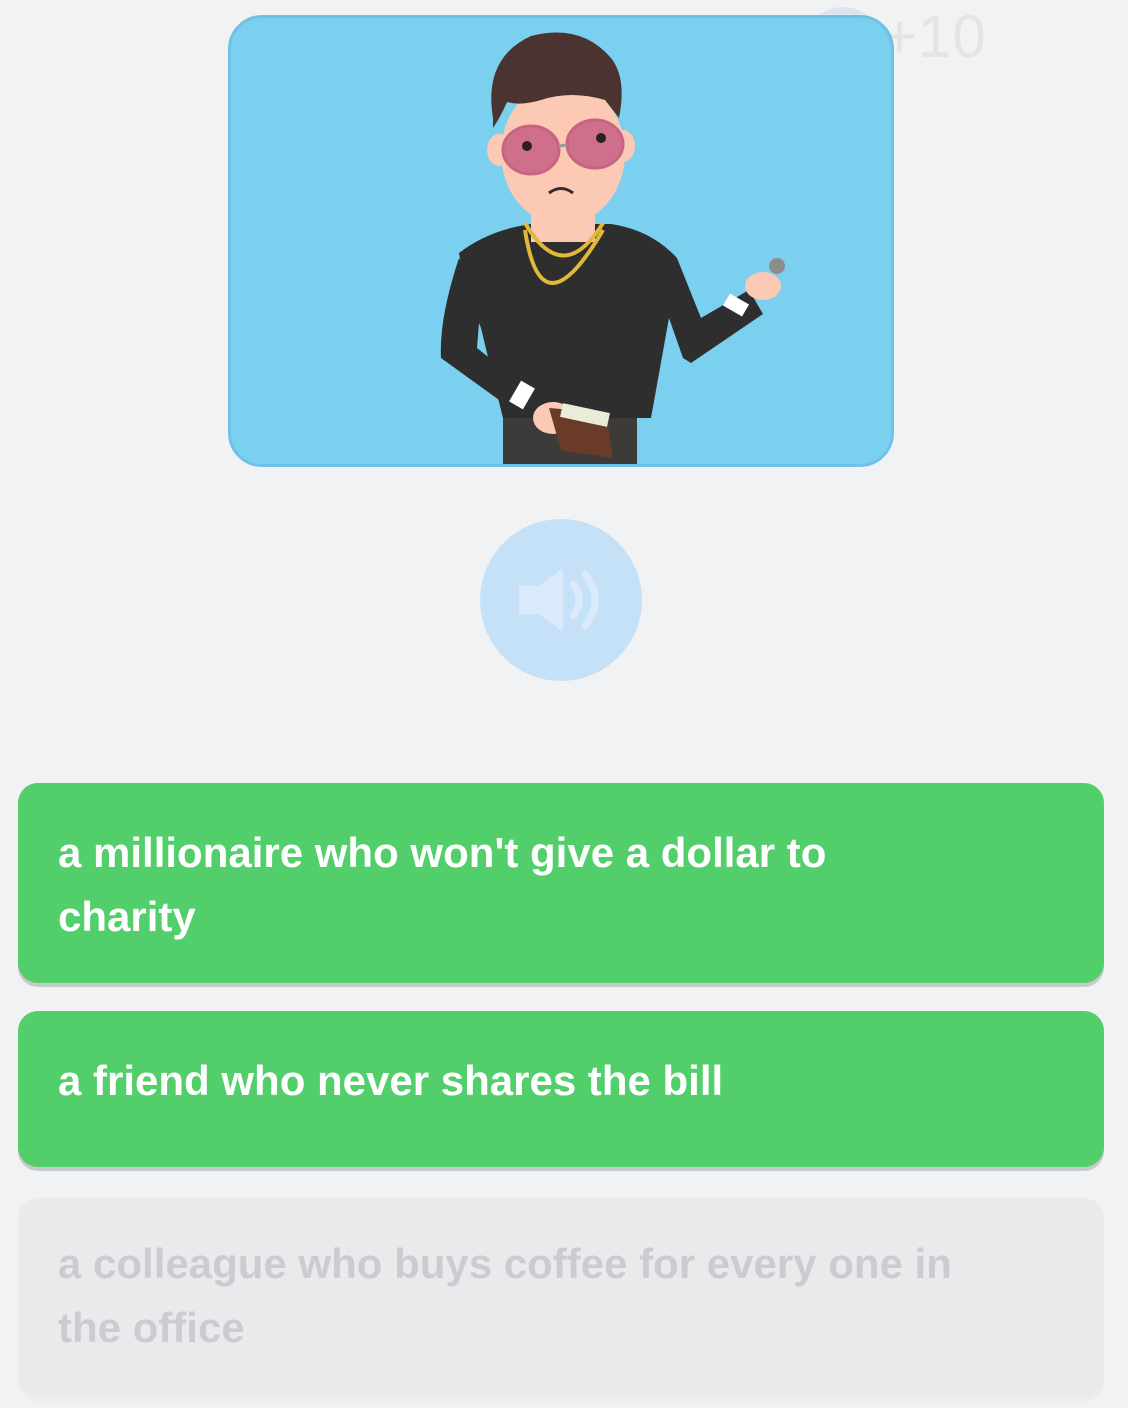 This screenshot has height=1408, width=1128. I want to click on answer-option-2: a friend who never shares the bill, so click(561, 1089).